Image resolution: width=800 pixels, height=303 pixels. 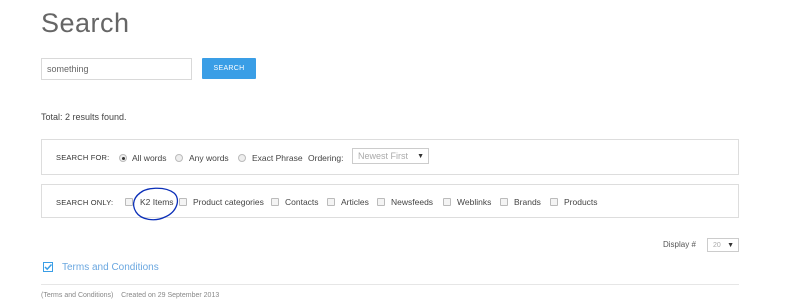 What do you see at coordinates (474, 202) in the screenshot?
I see `area-label-weblinks: Weblinks` at bounding box center [474, 202].